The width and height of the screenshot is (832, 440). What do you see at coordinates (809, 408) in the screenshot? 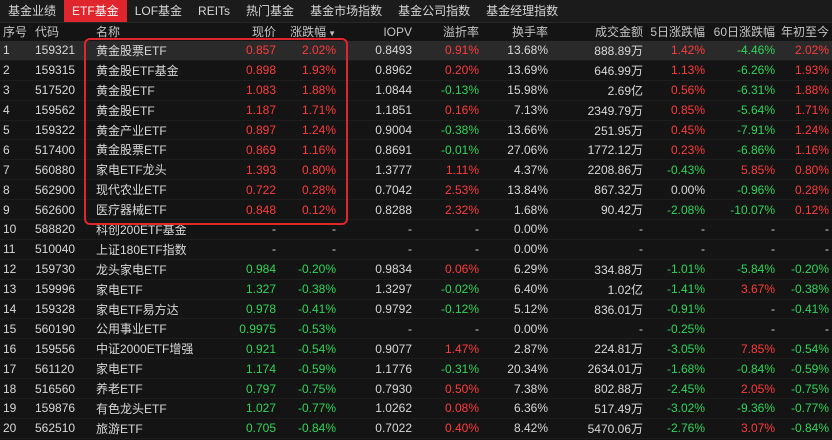
I see `cell-ytd: -0.77%` at bounding box center [809, 408].